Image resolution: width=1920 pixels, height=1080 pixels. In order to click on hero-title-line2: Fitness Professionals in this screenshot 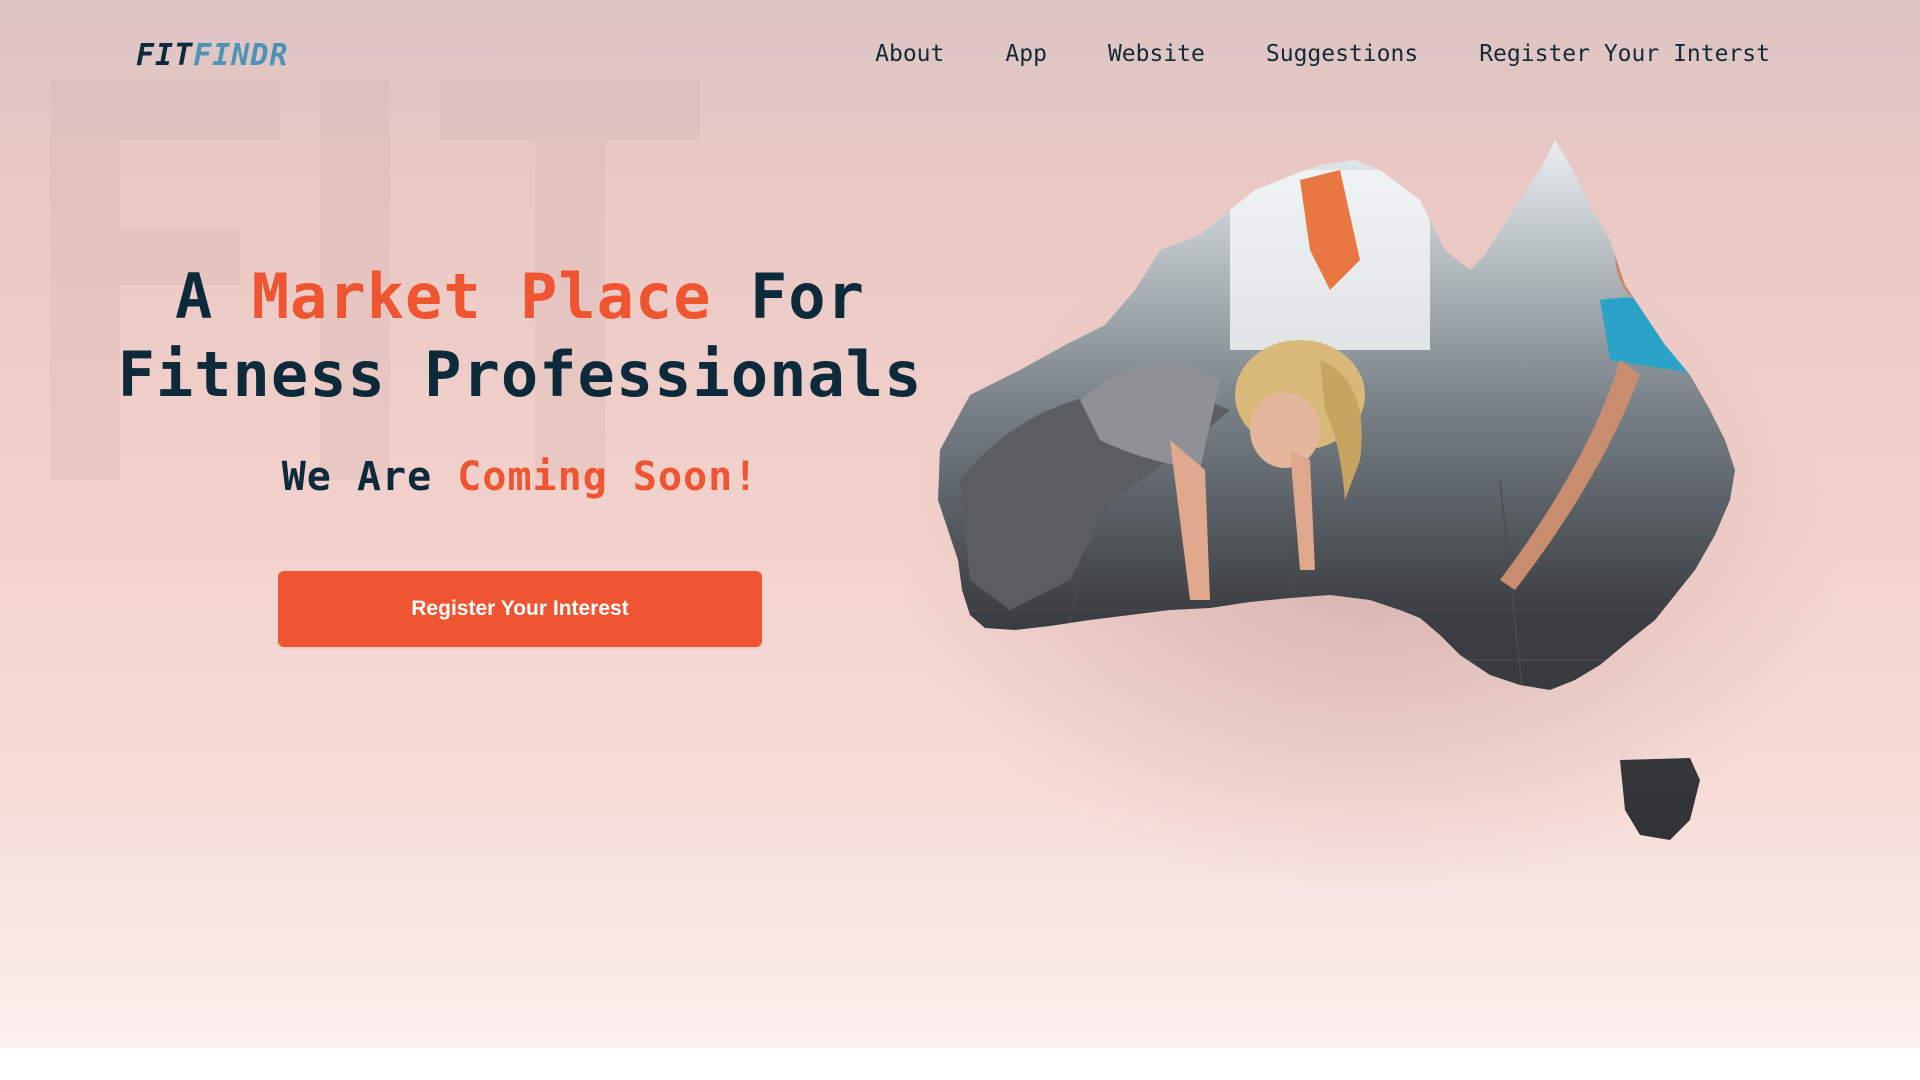, I will do `click(520, 374)`.